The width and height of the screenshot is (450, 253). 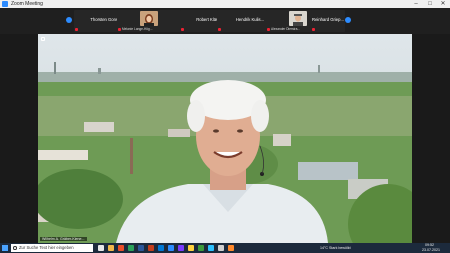 I want to click on word-icon, so click(x=141, y=248).